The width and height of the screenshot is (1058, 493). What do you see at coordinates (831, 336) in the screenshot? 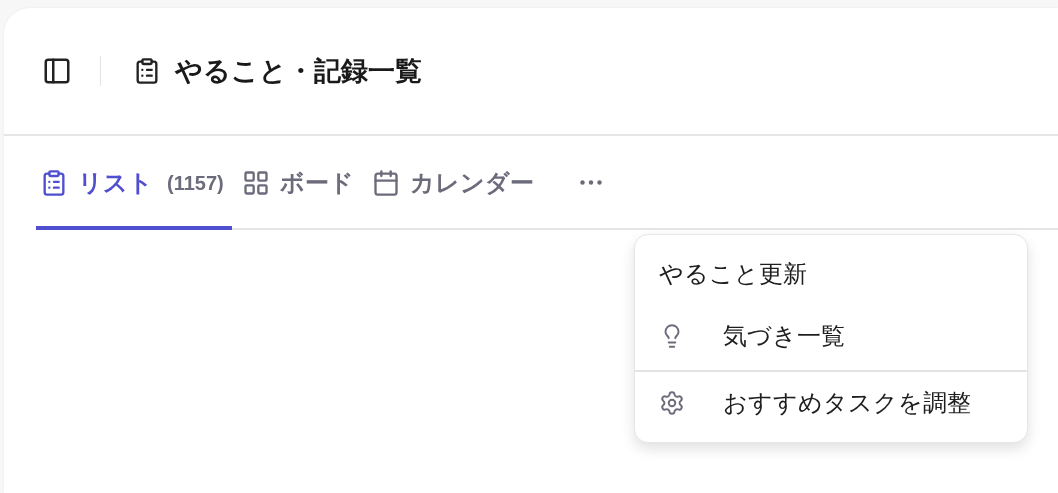
I see `menu-item: 気づき一覧` at bounding box center [831, 336].